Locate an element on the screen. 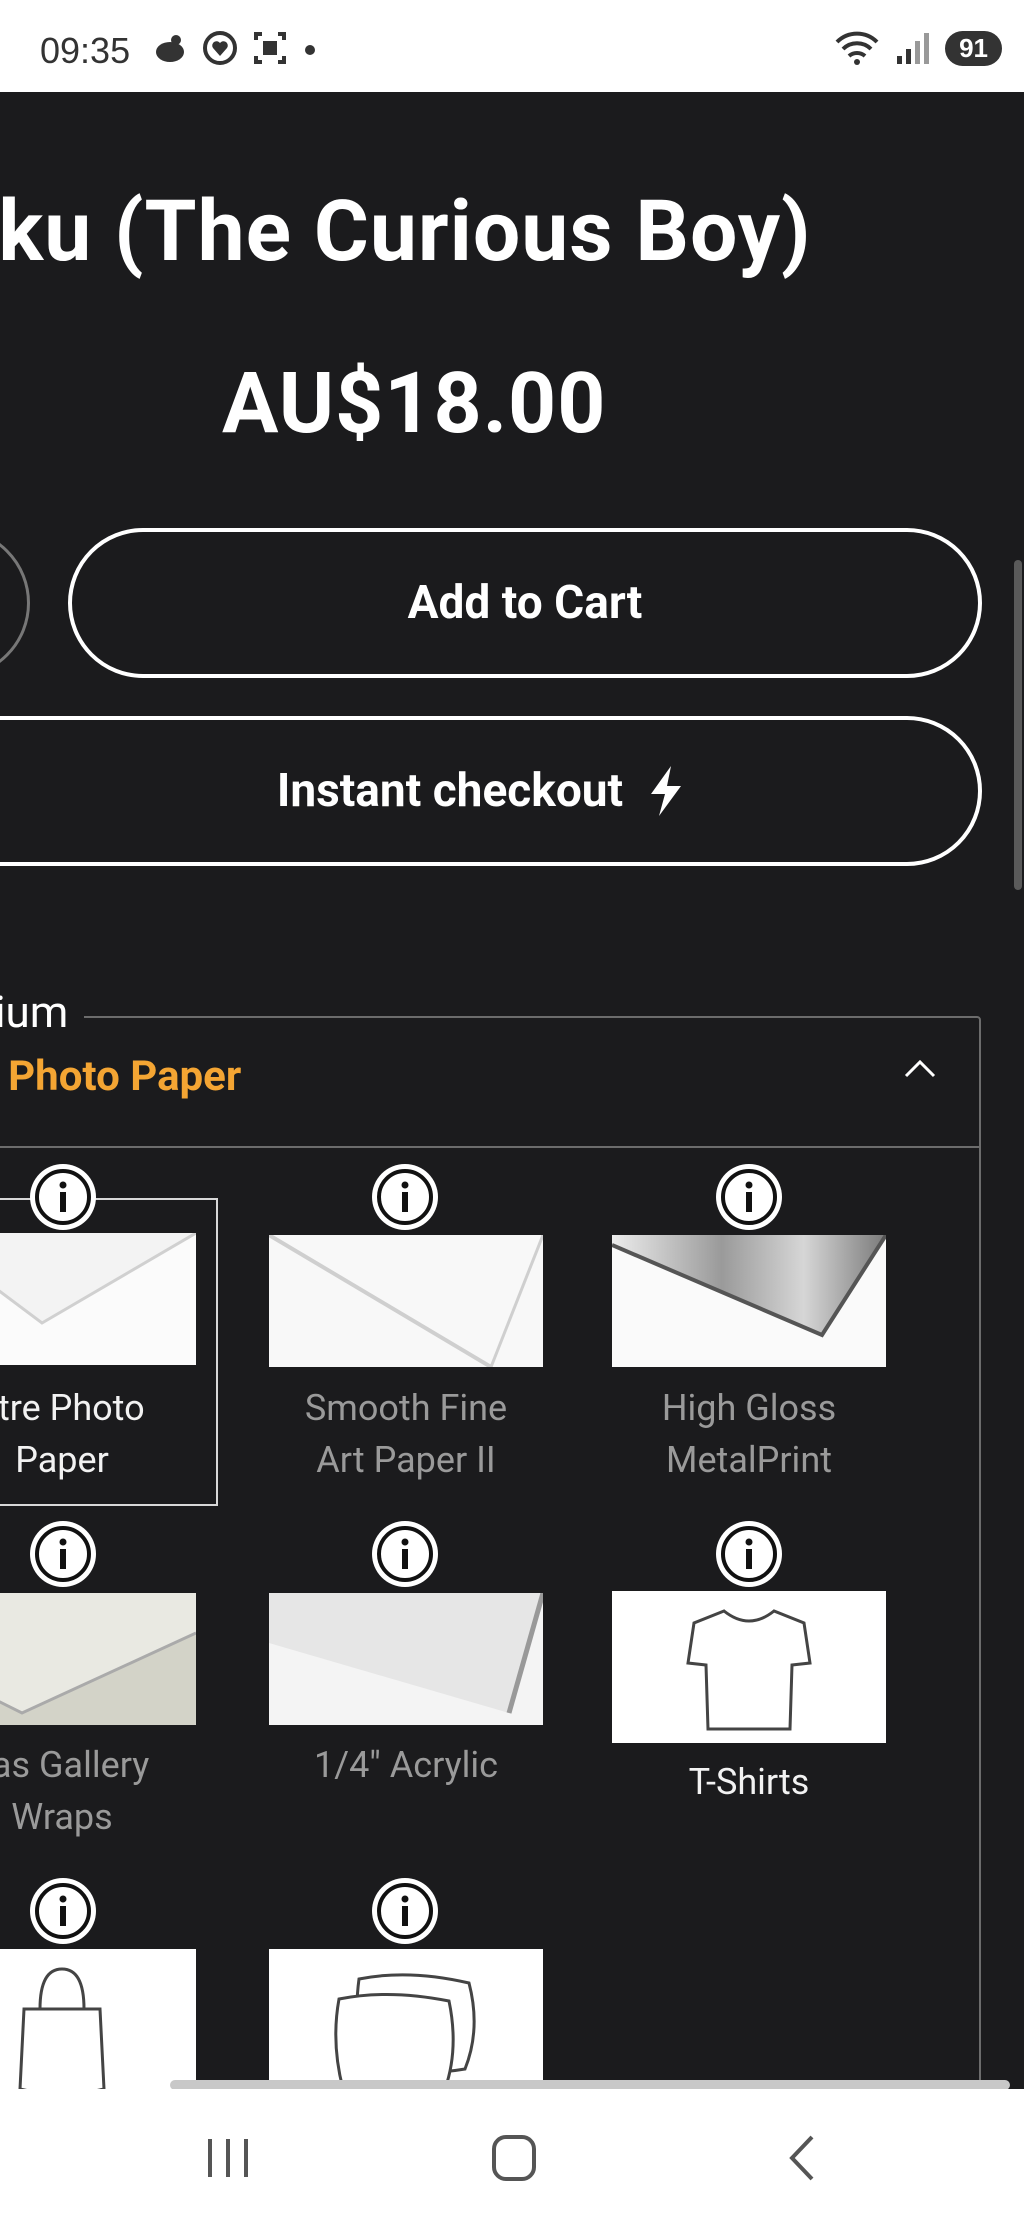 This screenshot has height=2219, width=1024. status-icons-left is located at coordinates (235, 48).